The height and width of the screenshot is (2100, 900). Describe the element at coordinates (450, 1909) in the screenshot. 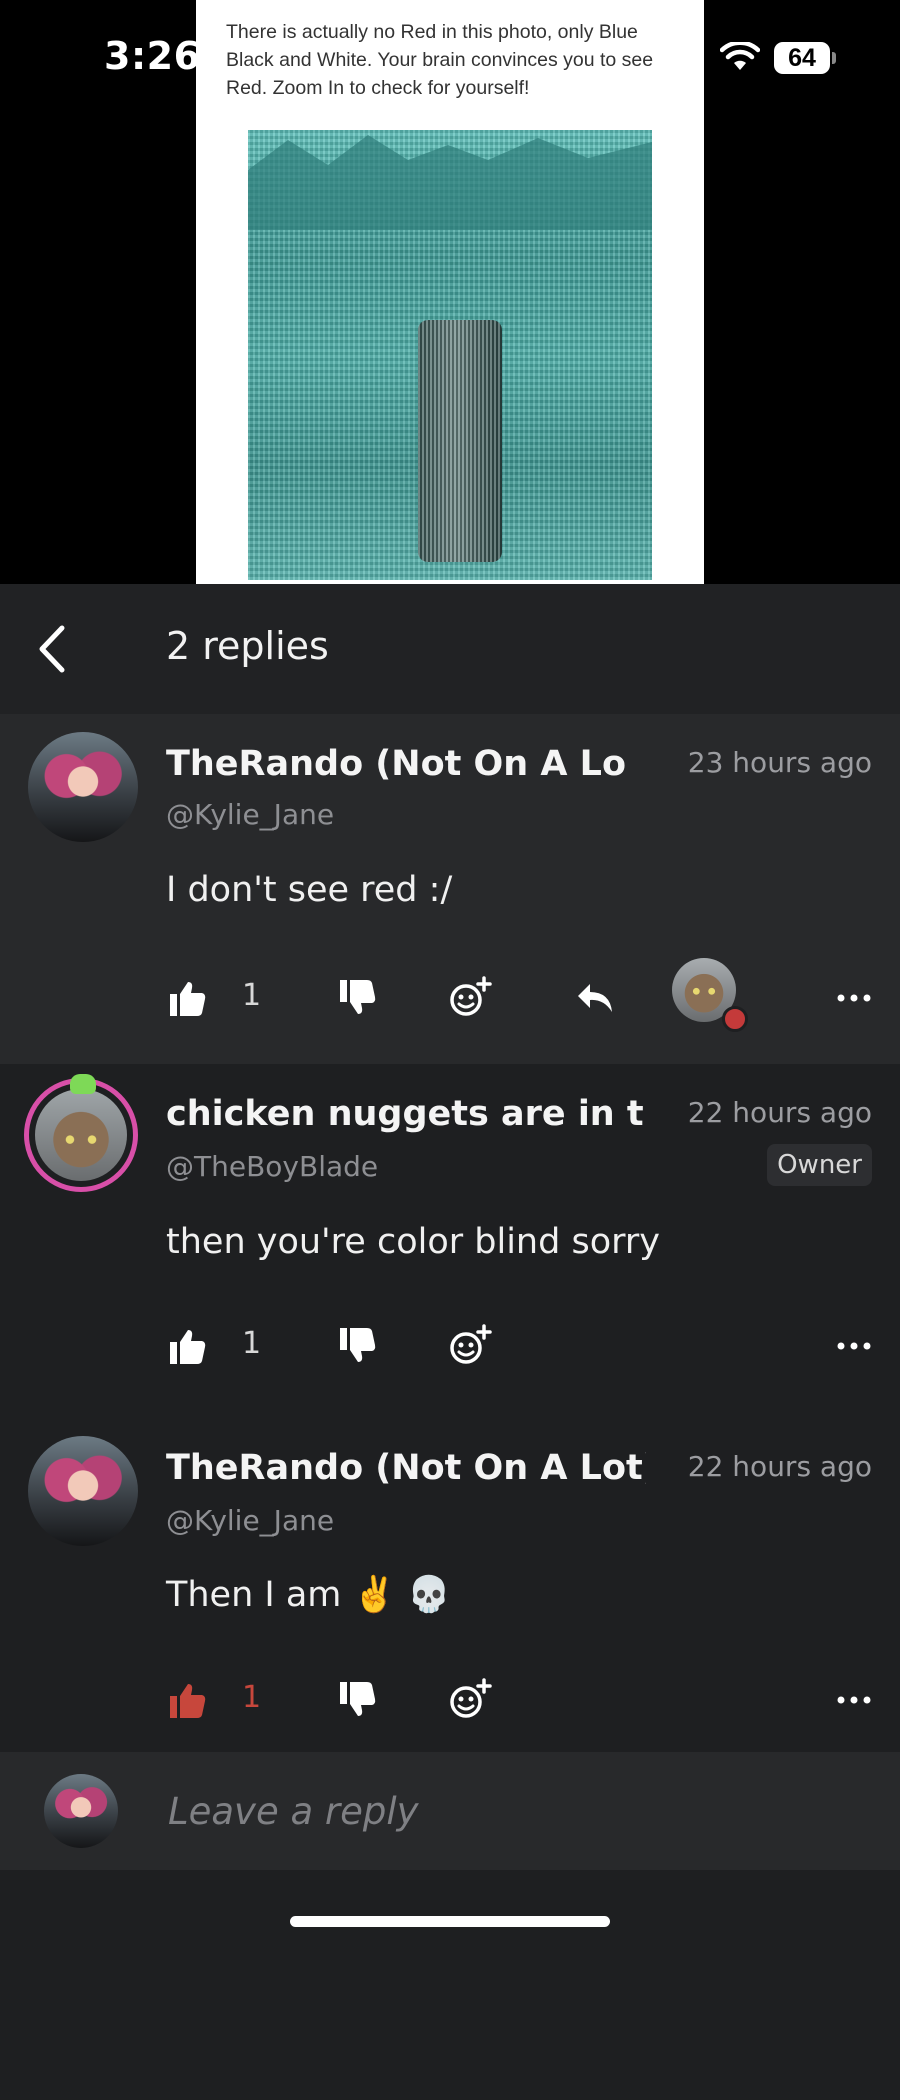

I see `bottom-safe-area` at that location.